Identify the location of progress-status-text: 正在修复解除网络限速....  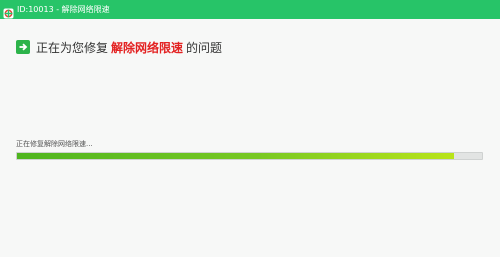
(54, 144).